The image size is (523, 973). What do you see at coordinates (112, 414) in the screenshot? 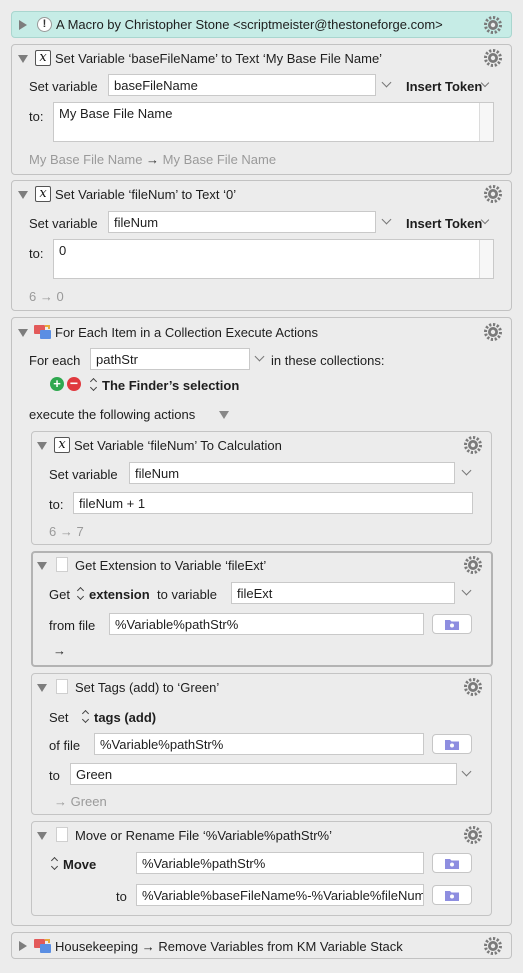
I see `execute-label: execute the following actions` at bounding box center [112, 414].